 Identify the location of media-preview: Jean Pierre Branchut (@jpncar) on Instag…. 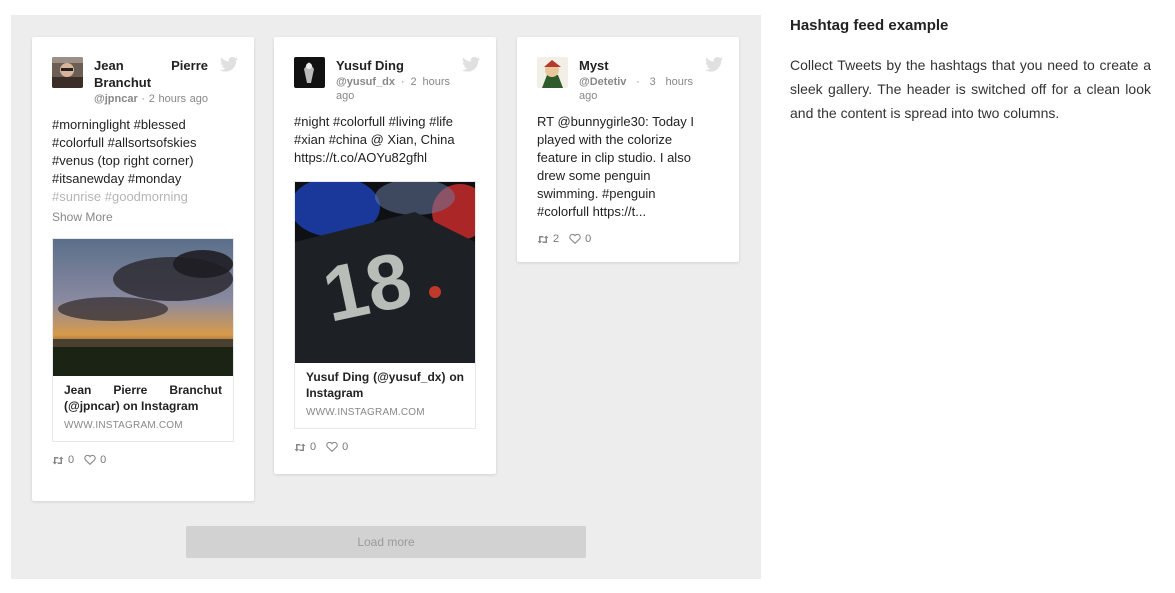
(143, 340).